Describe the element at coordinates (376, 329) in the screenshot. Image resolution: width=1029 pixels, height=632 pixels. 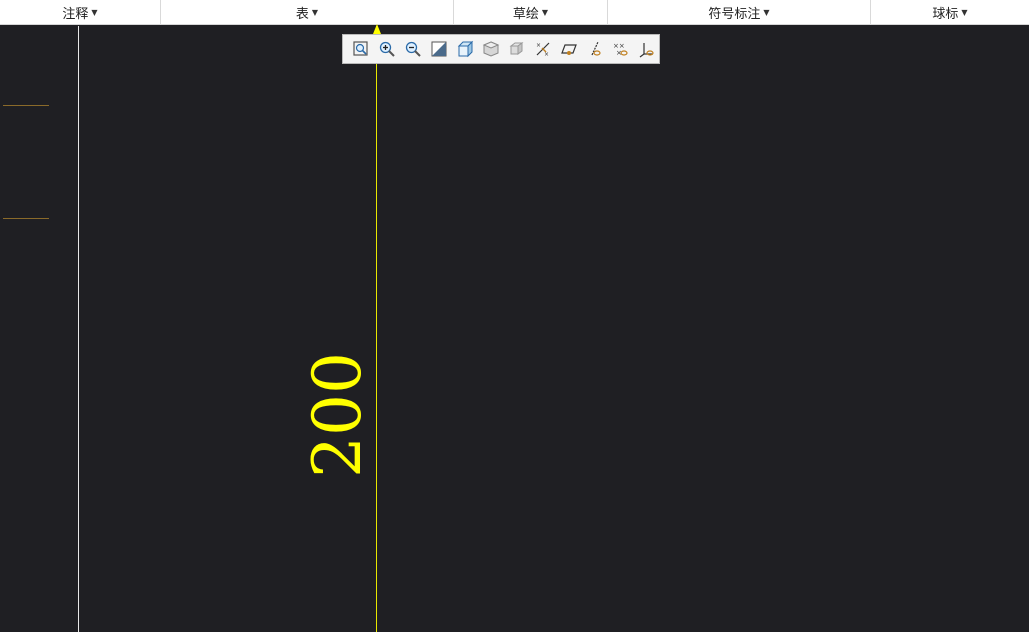
I see `dimension-line` at that location.